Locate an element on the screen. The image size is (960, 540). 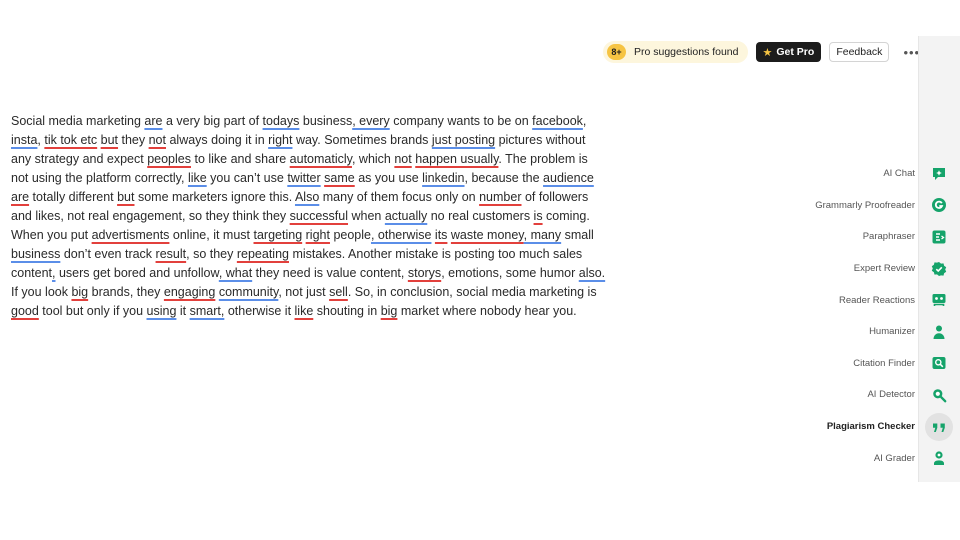
sidebar-item-expert-review: Expert Review is located at coordinates (860, 269).